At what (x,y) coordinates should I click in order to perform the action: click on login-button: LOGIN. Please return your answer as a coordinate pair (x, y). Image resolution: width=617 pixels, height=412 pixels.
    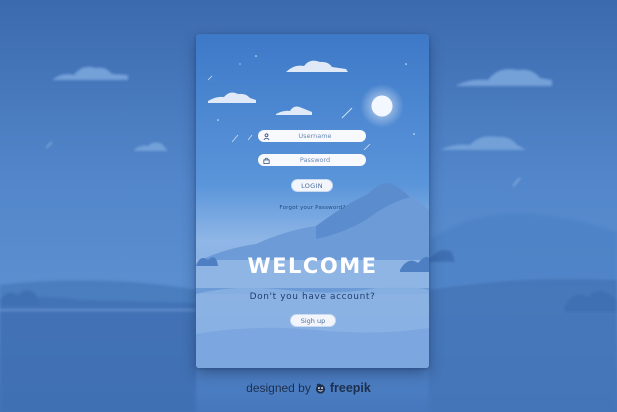
    Looking at the image, I should click on (312, 185).